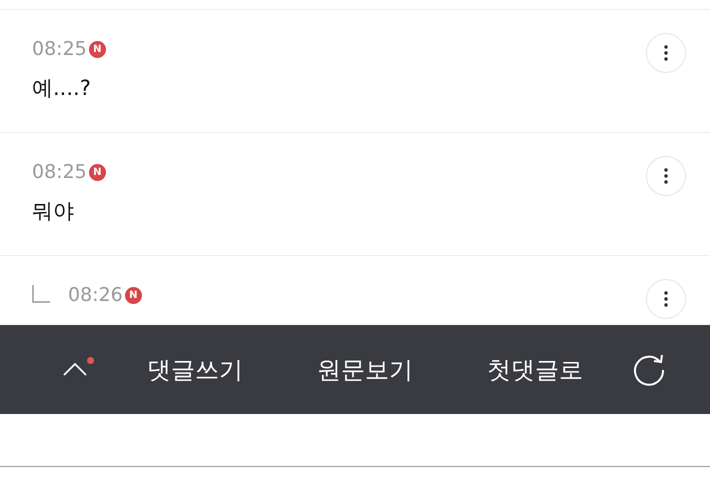 The image size is (710, 491). I want to click on comment-text: 예....?, so click(62, 88).